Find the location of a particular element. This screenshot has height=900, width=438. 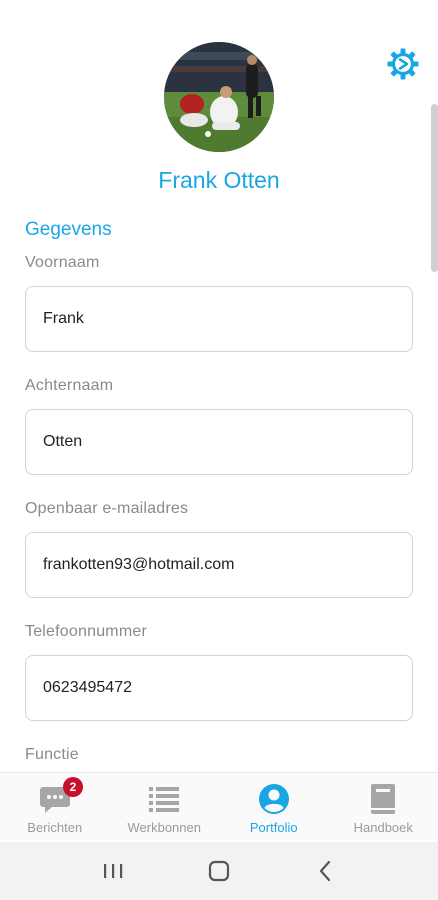

avatar is located at coordinates (219, 97).